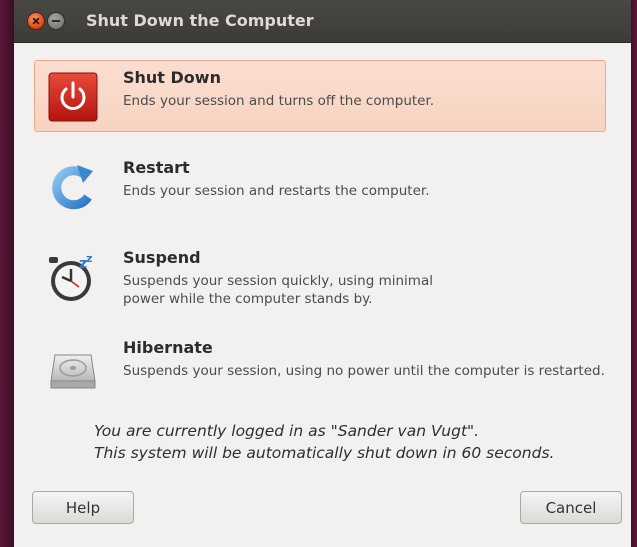  What do you see at coordinates (83, 507) in the screenshot?
I see `help-button: Help` at bounding box center [83, 507].